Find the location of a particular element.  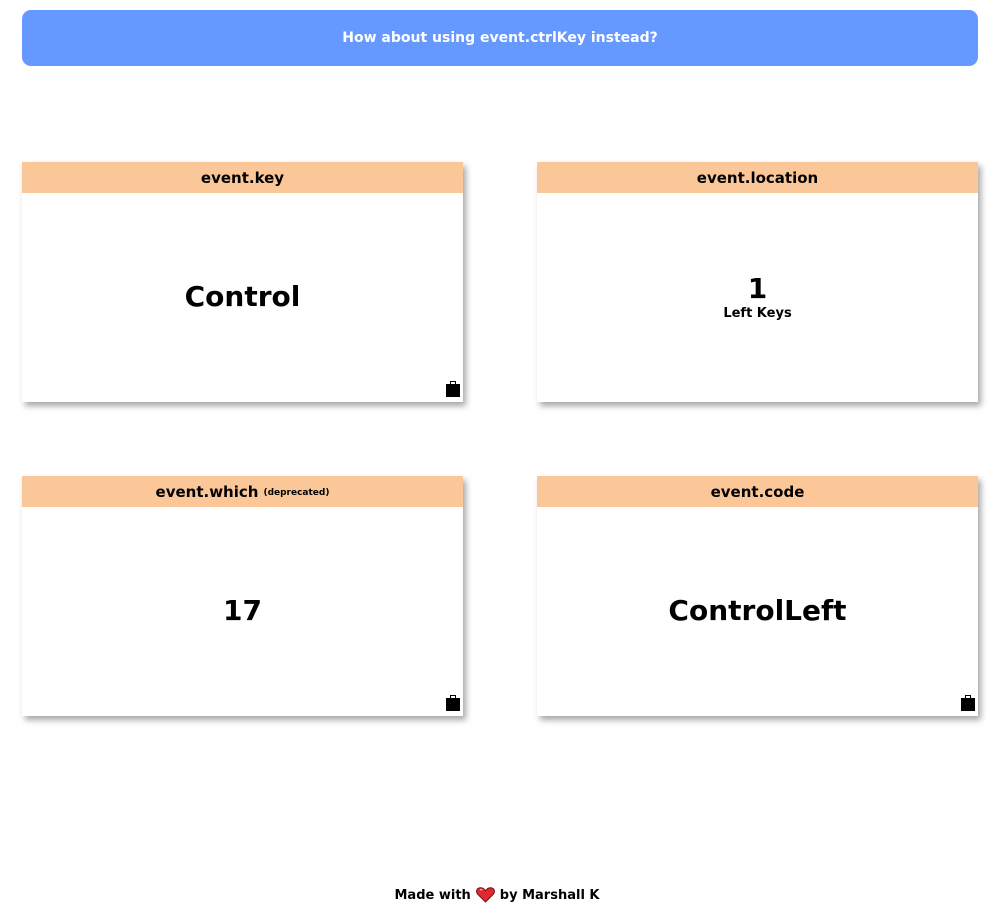

heart-icon is located at coordinates (485, 895).